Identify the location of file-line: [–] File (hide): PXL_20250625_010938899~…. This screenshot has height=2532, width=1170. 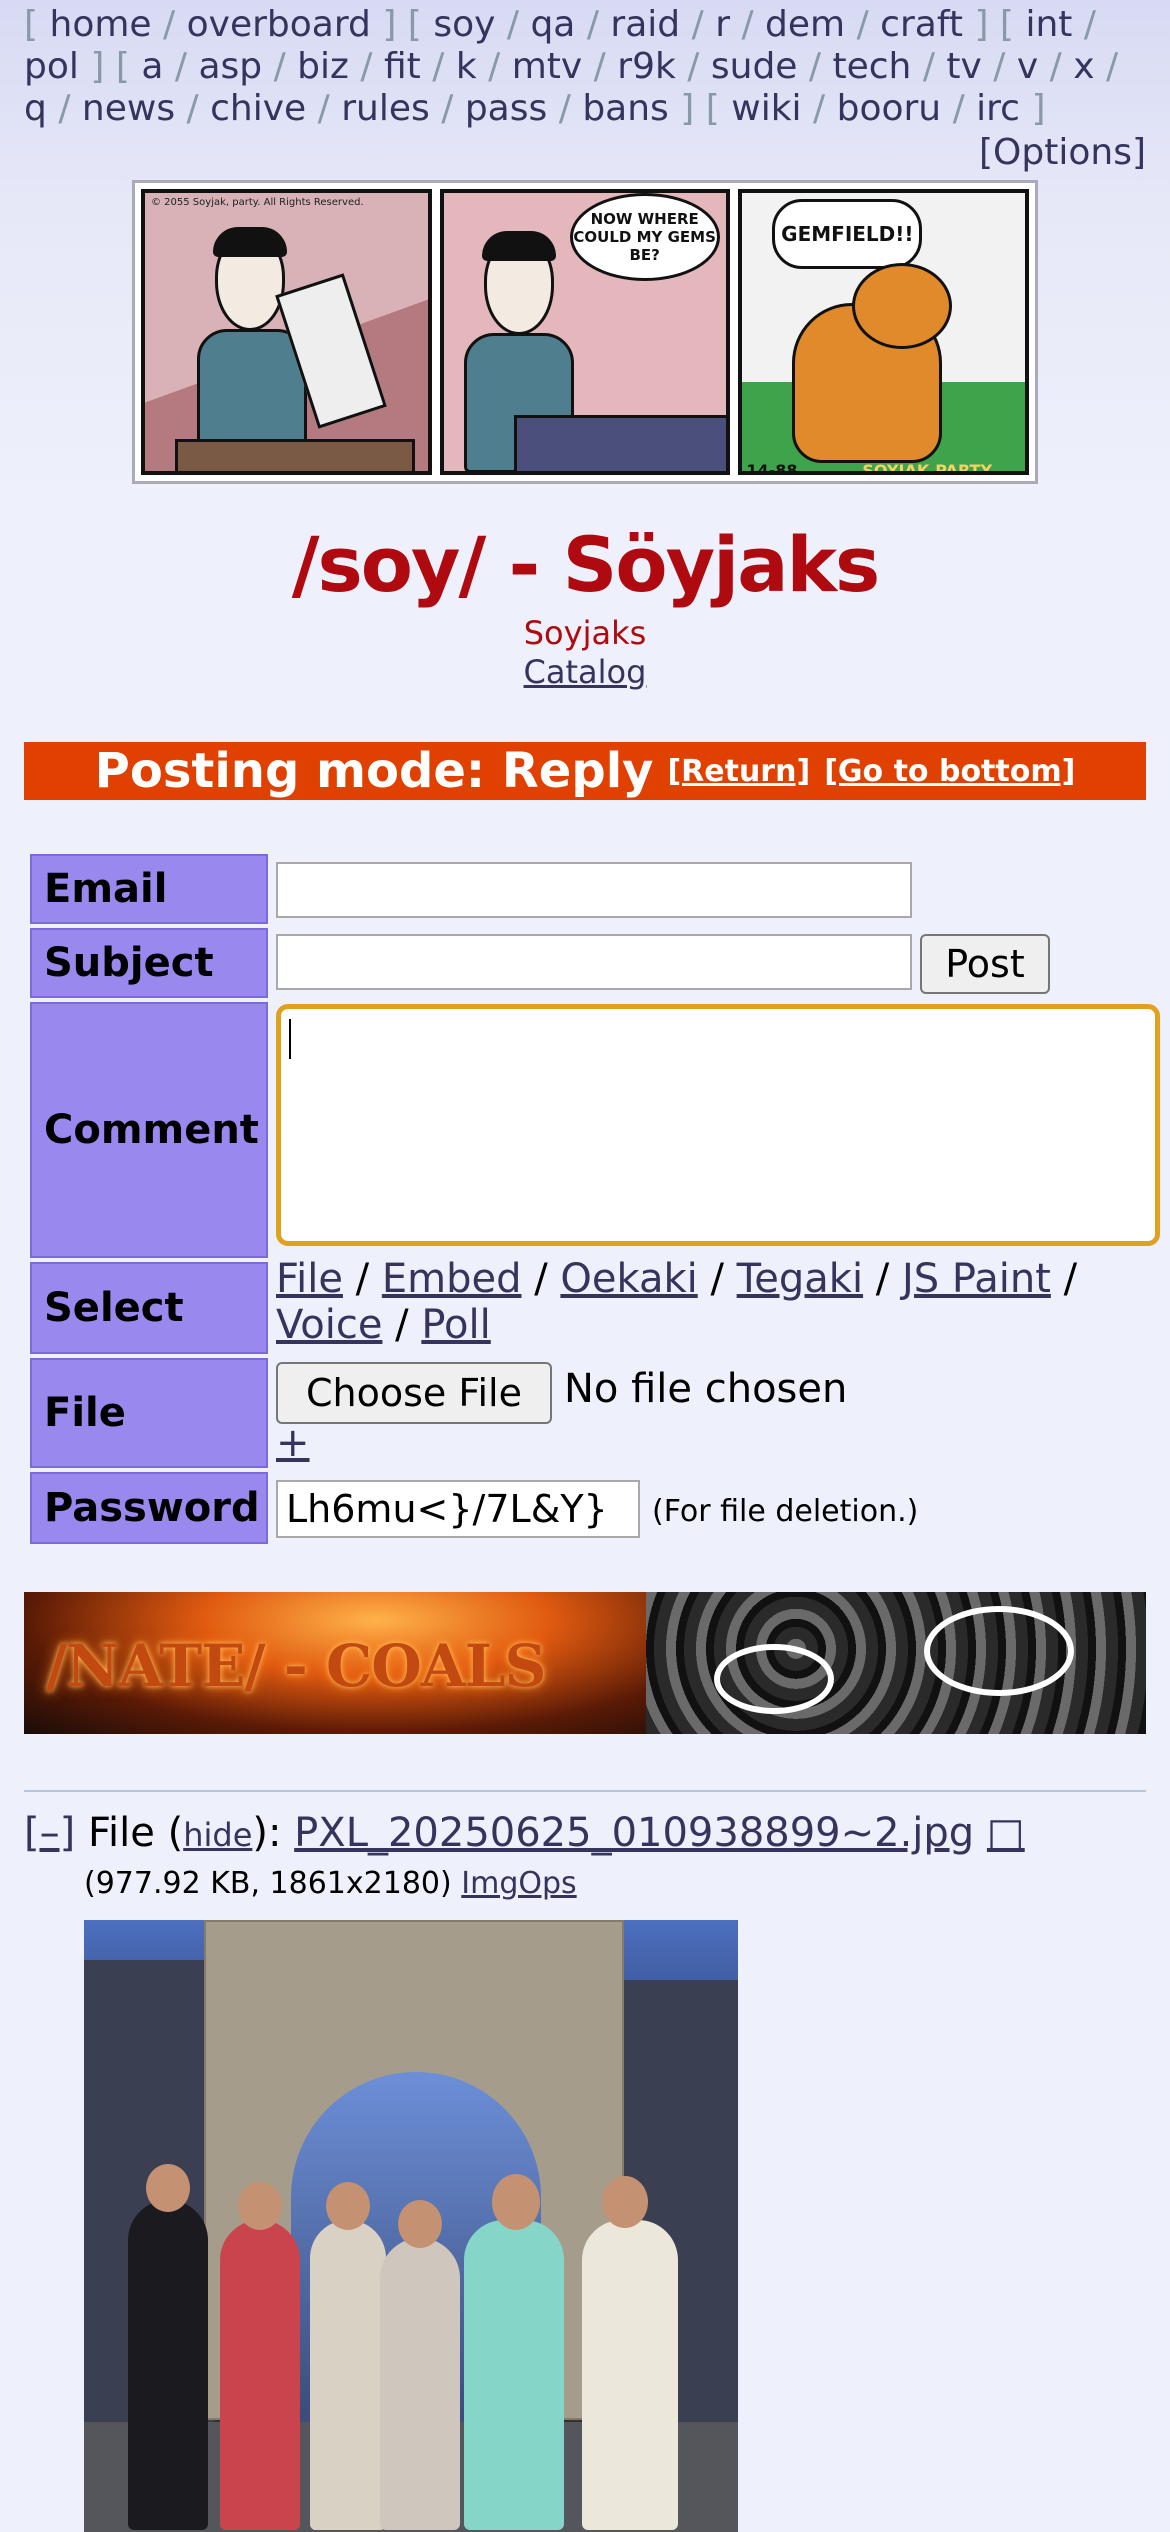
(524, 1833).